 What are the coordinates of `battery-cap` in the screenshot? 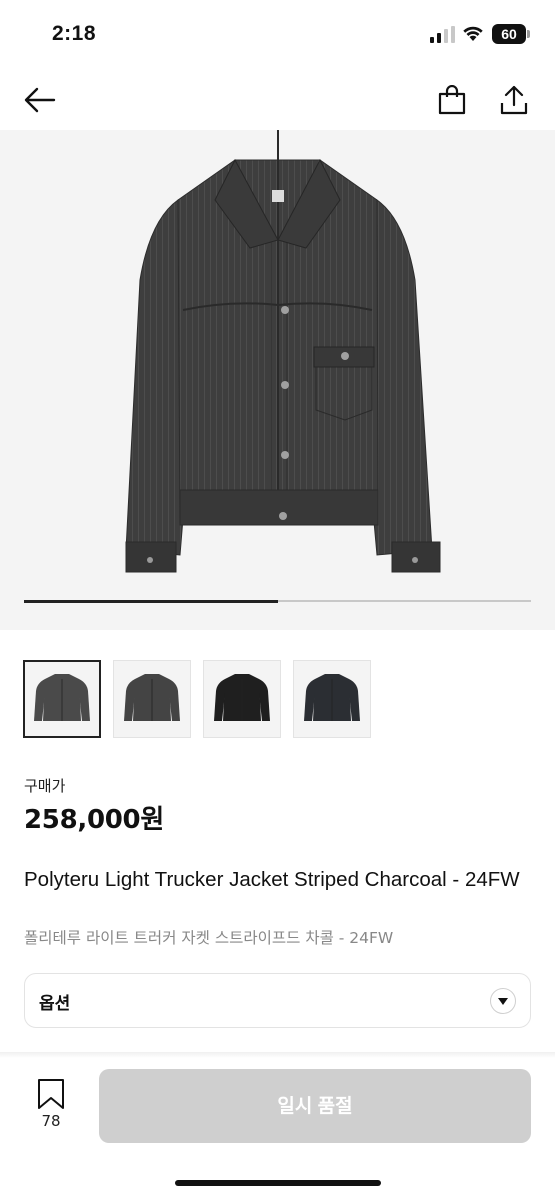 It's located at (528, 34).